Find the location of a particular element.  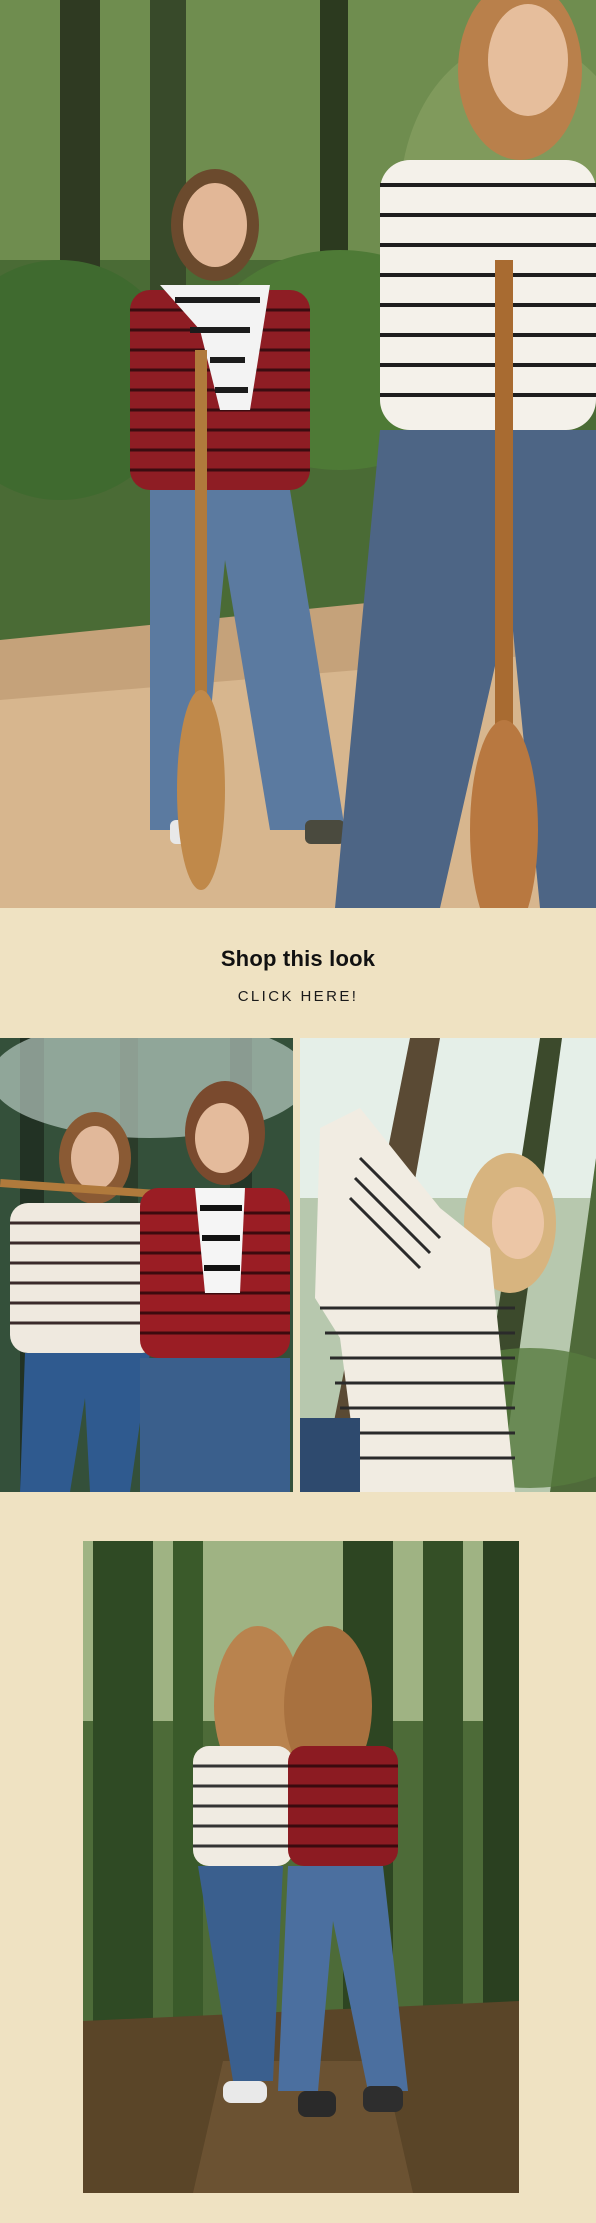

shop-look-section: Shop this look CLICK HERE! is located at coordinates (298, 972).